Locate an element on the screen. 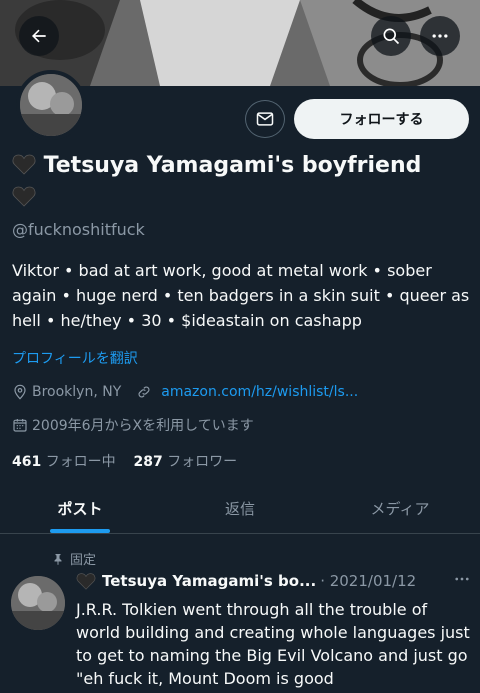 The image size is (480, 693). location-text: Brooklyn, NY is located at coordinates (77, 392).